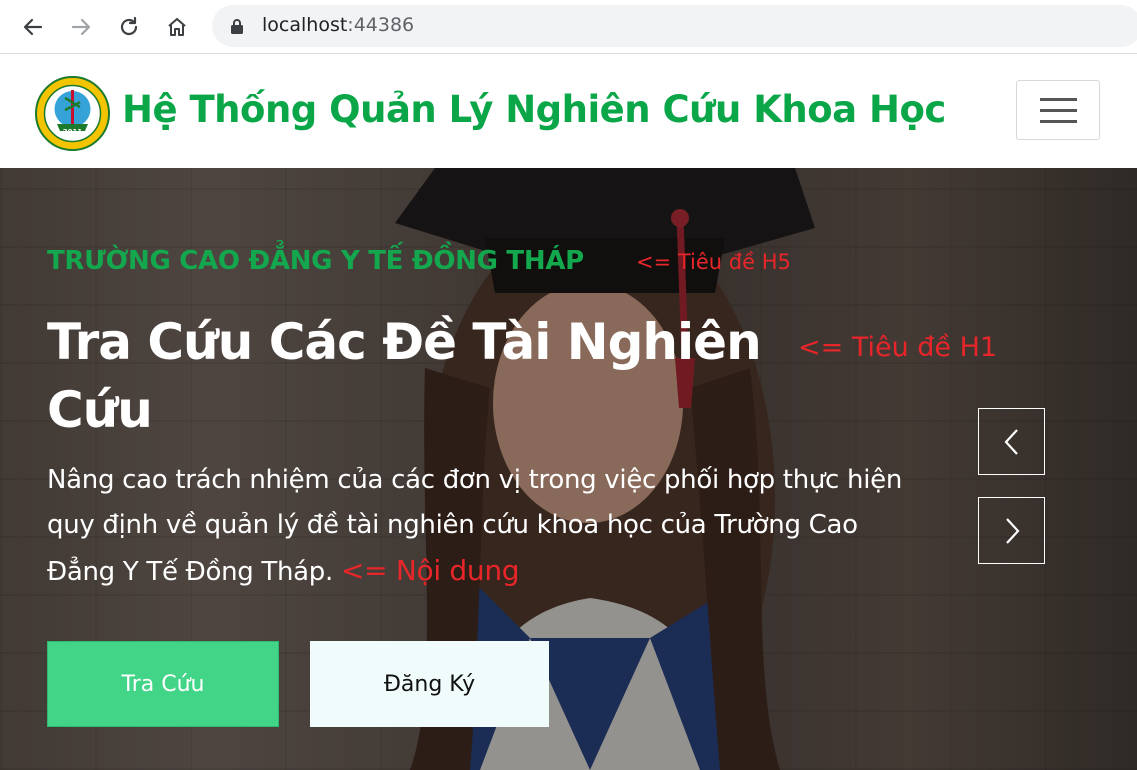 The image size is (1137, 770). I want to click on carousel-next-button, so click(1011, 530).